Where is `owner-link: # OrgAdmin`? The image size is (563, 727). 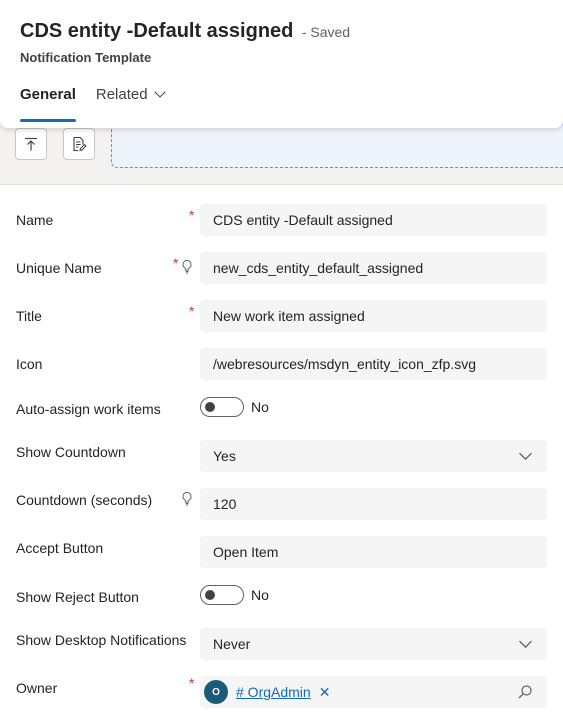 owner-link: # OrgAdmin is located at coordinates (273, 692).